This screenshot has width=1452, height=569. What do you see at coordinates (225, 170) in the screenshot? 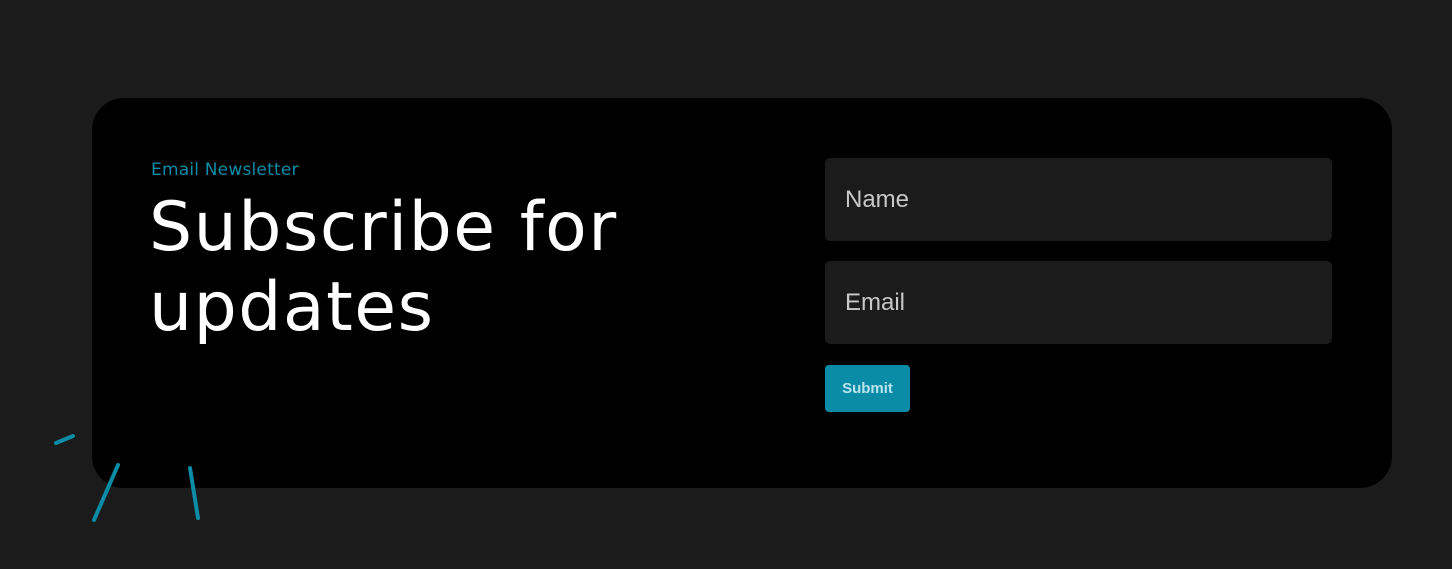
I see `newsletter-eyebrow: Email Newsletter` at bounding box center [225, 170].